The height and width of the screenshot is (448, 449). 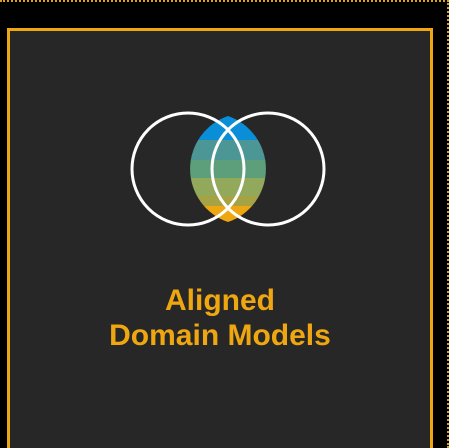 What do you see at coordinates (220, 335) in the screenshot?
I see `card-title-line2: Domain Models` at bounding box center [220, 335].